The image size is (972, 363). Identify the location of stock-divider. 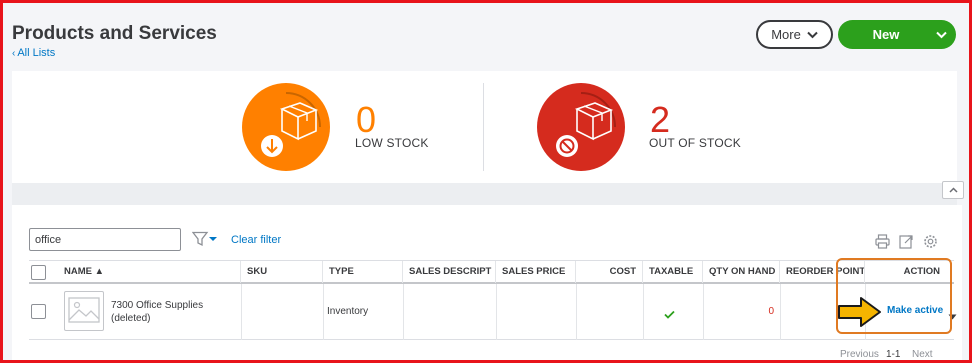
(483, 127).